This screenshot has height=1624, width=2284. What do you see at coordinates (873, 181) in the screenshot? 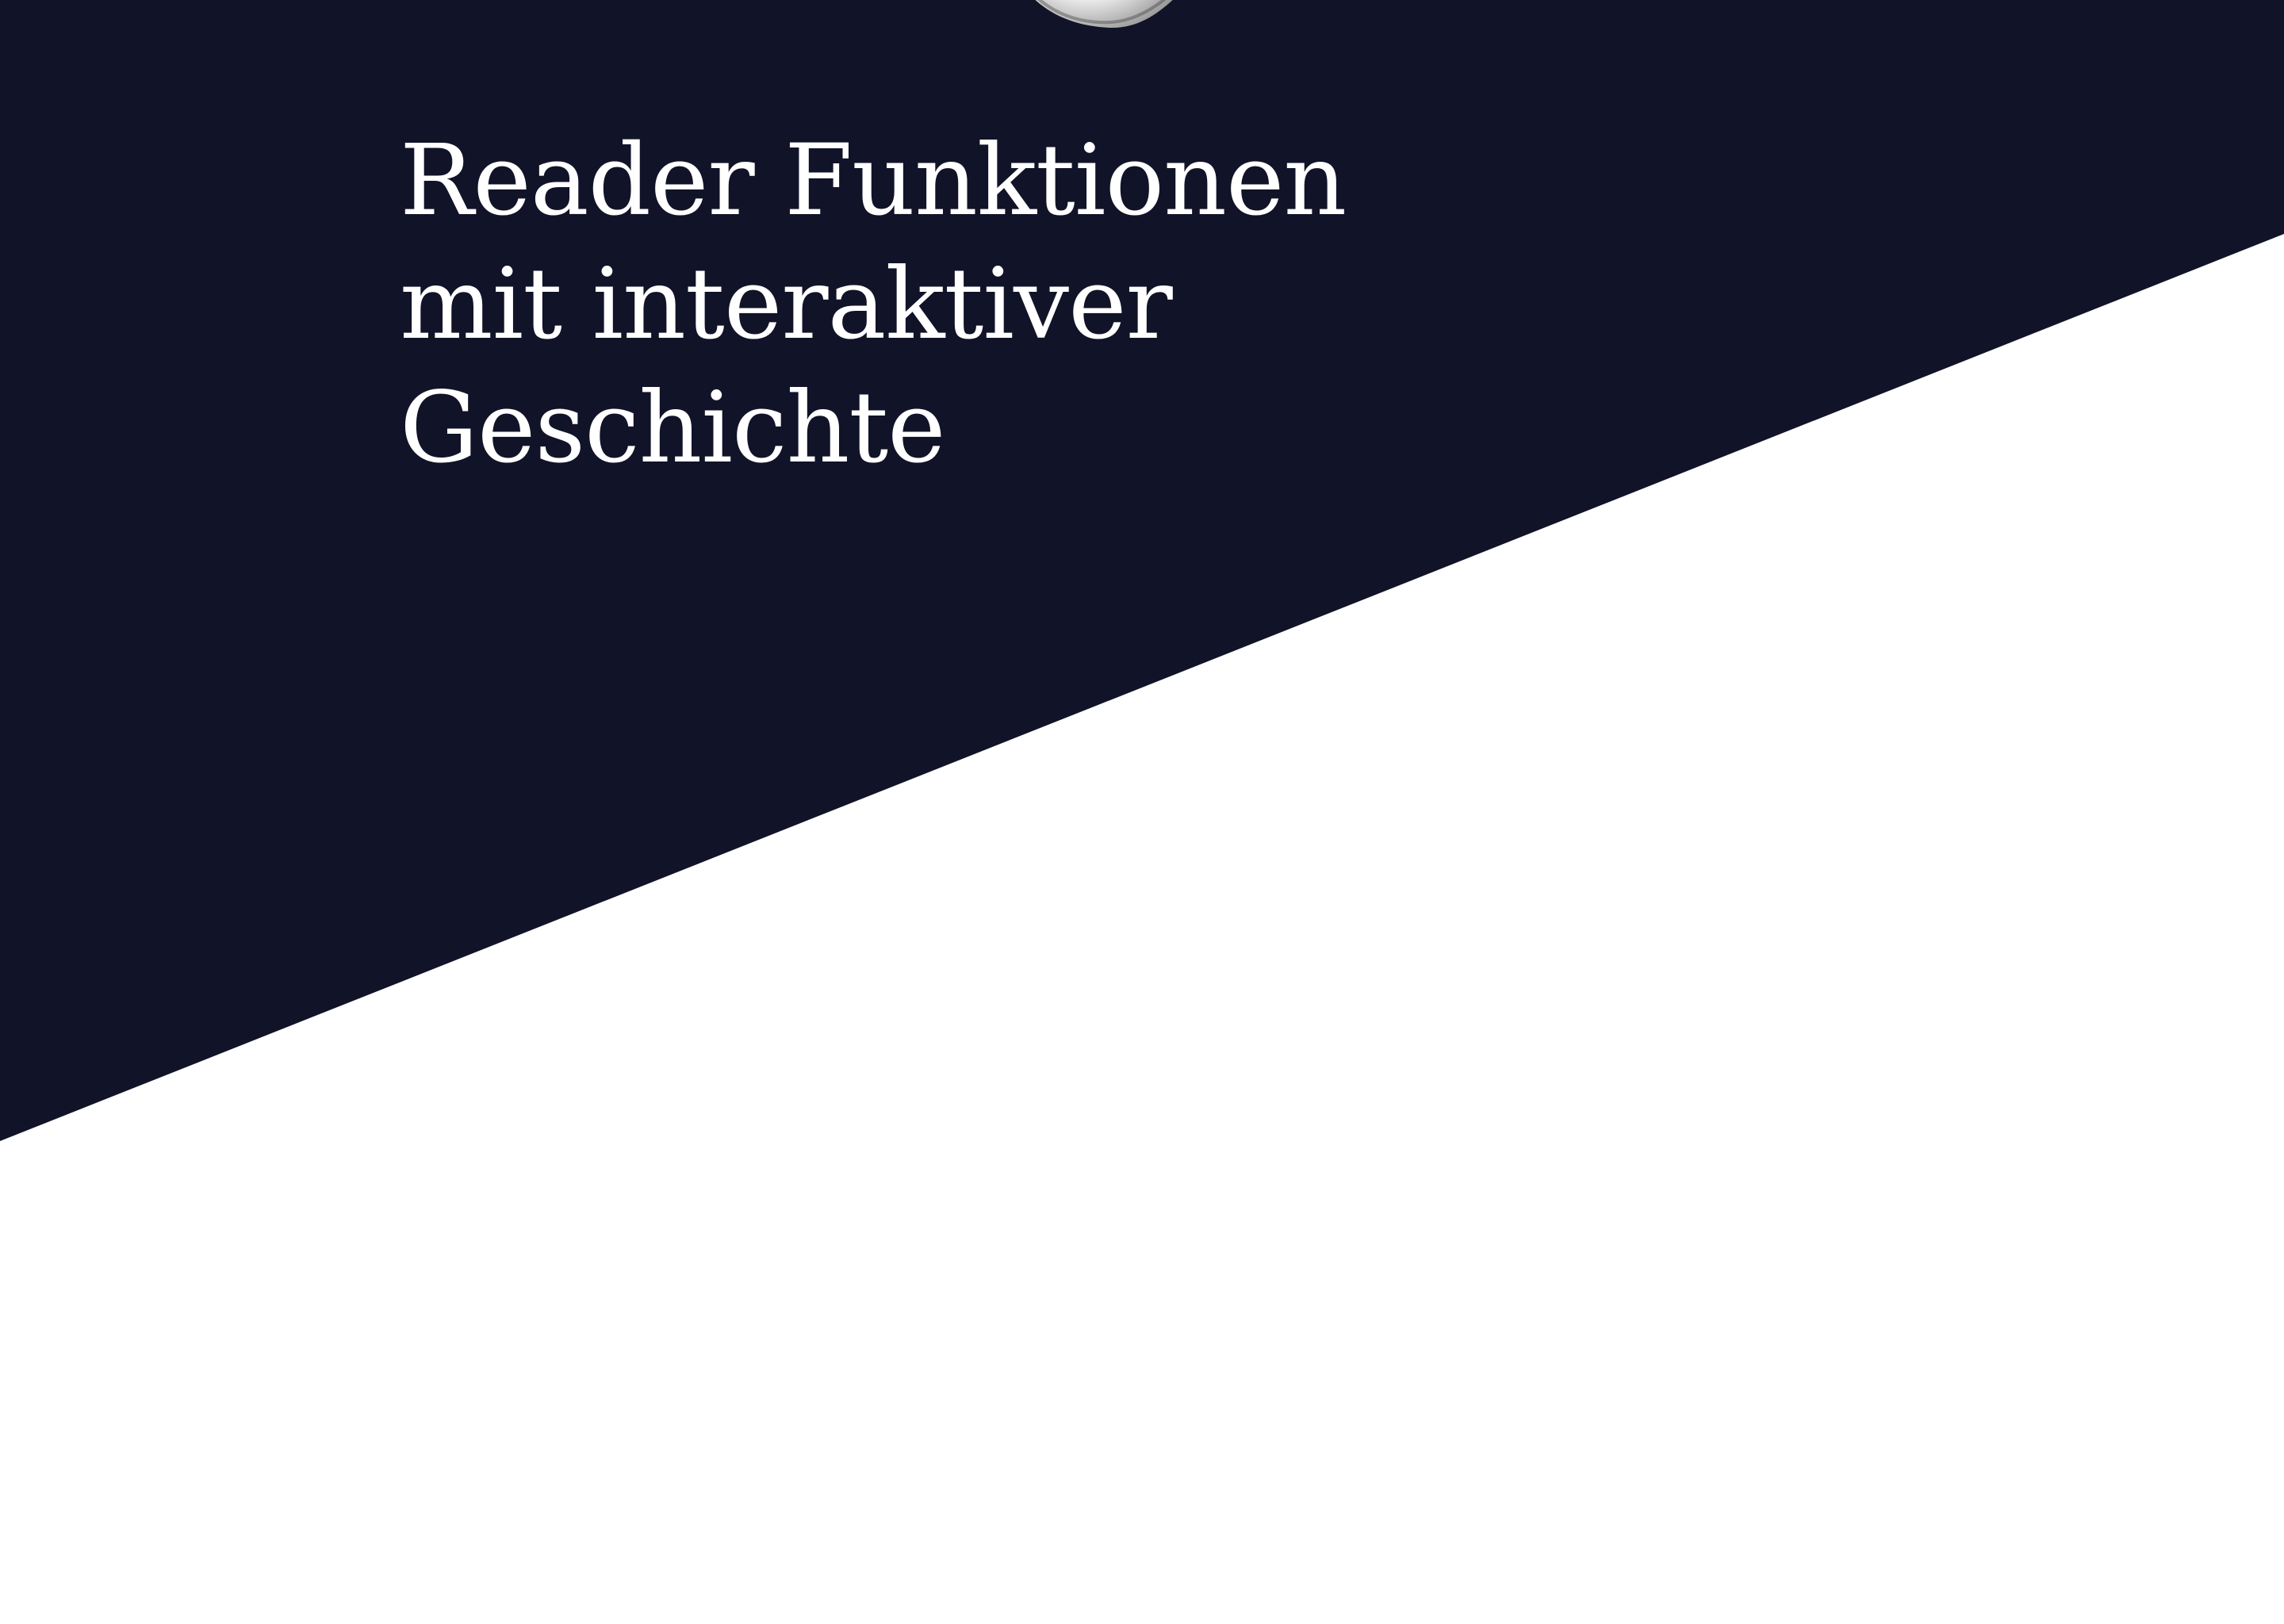
I see `title-line-1: Reader Funktionen` at bounding box center [873, 181].